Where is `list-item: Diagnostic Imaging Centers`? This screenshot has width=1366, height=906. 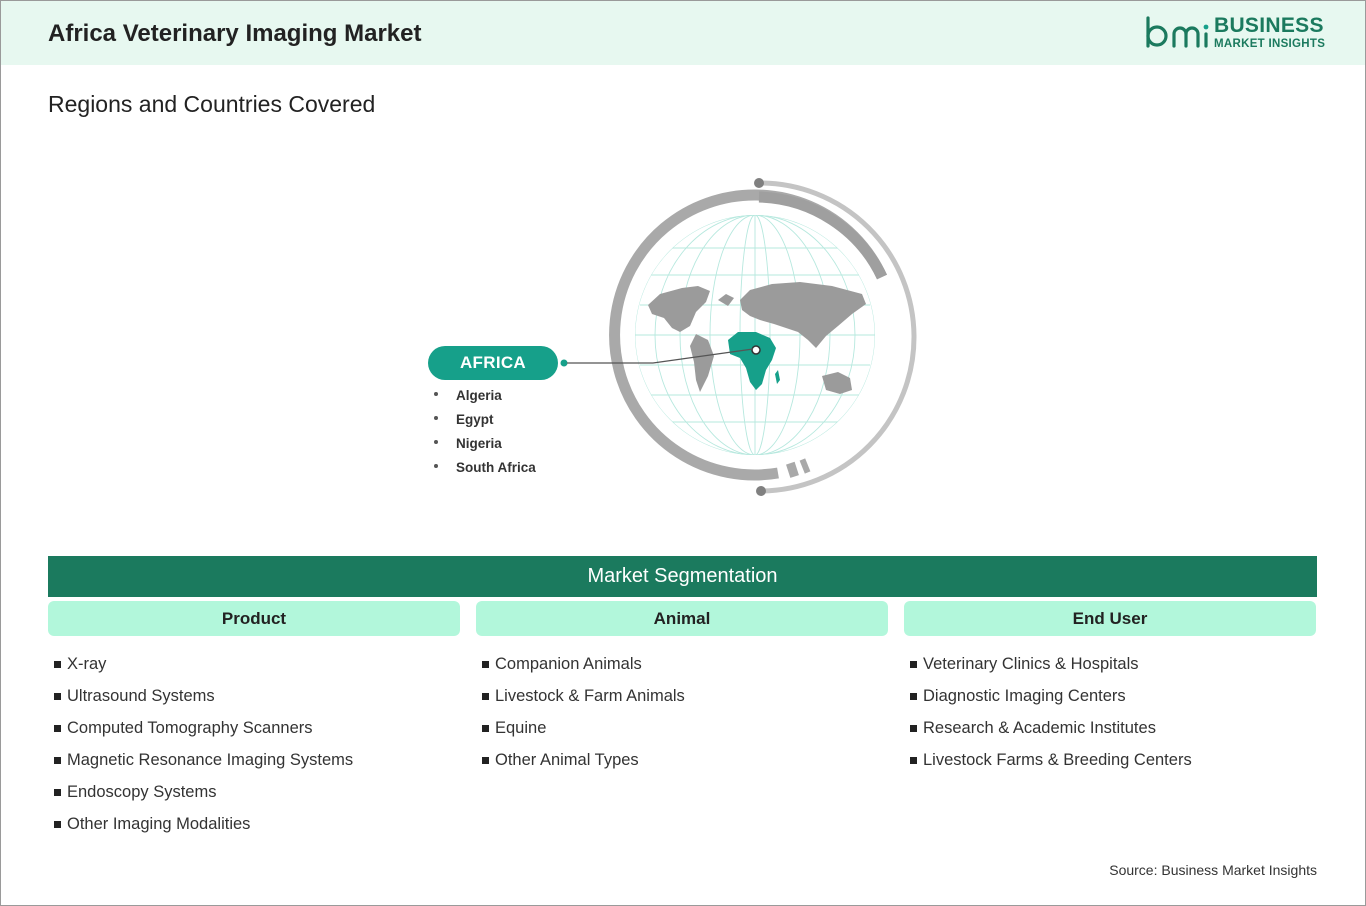
list-item: Diagnostic Imaging Centers is located at coordinates (1048, 700).